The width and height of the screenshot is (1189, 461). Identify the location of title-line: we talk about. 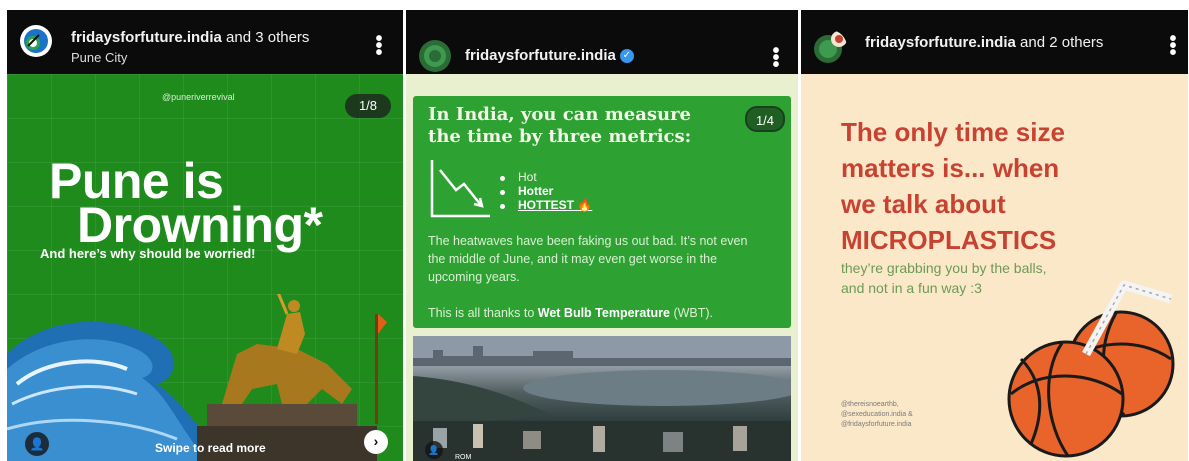
(923, 204).